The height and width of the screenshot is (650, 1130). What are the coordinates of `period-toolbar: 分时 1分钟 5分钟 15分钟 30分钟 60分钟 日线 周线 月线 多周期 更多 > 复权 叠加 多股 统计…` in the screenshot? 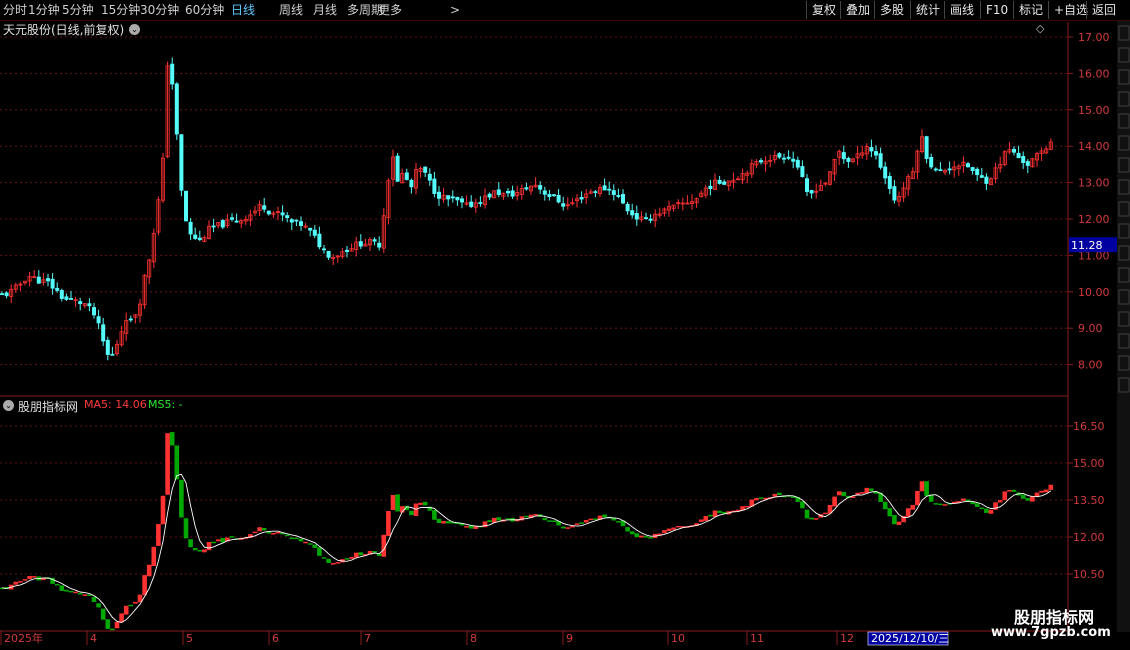 It's located at (565, 10).